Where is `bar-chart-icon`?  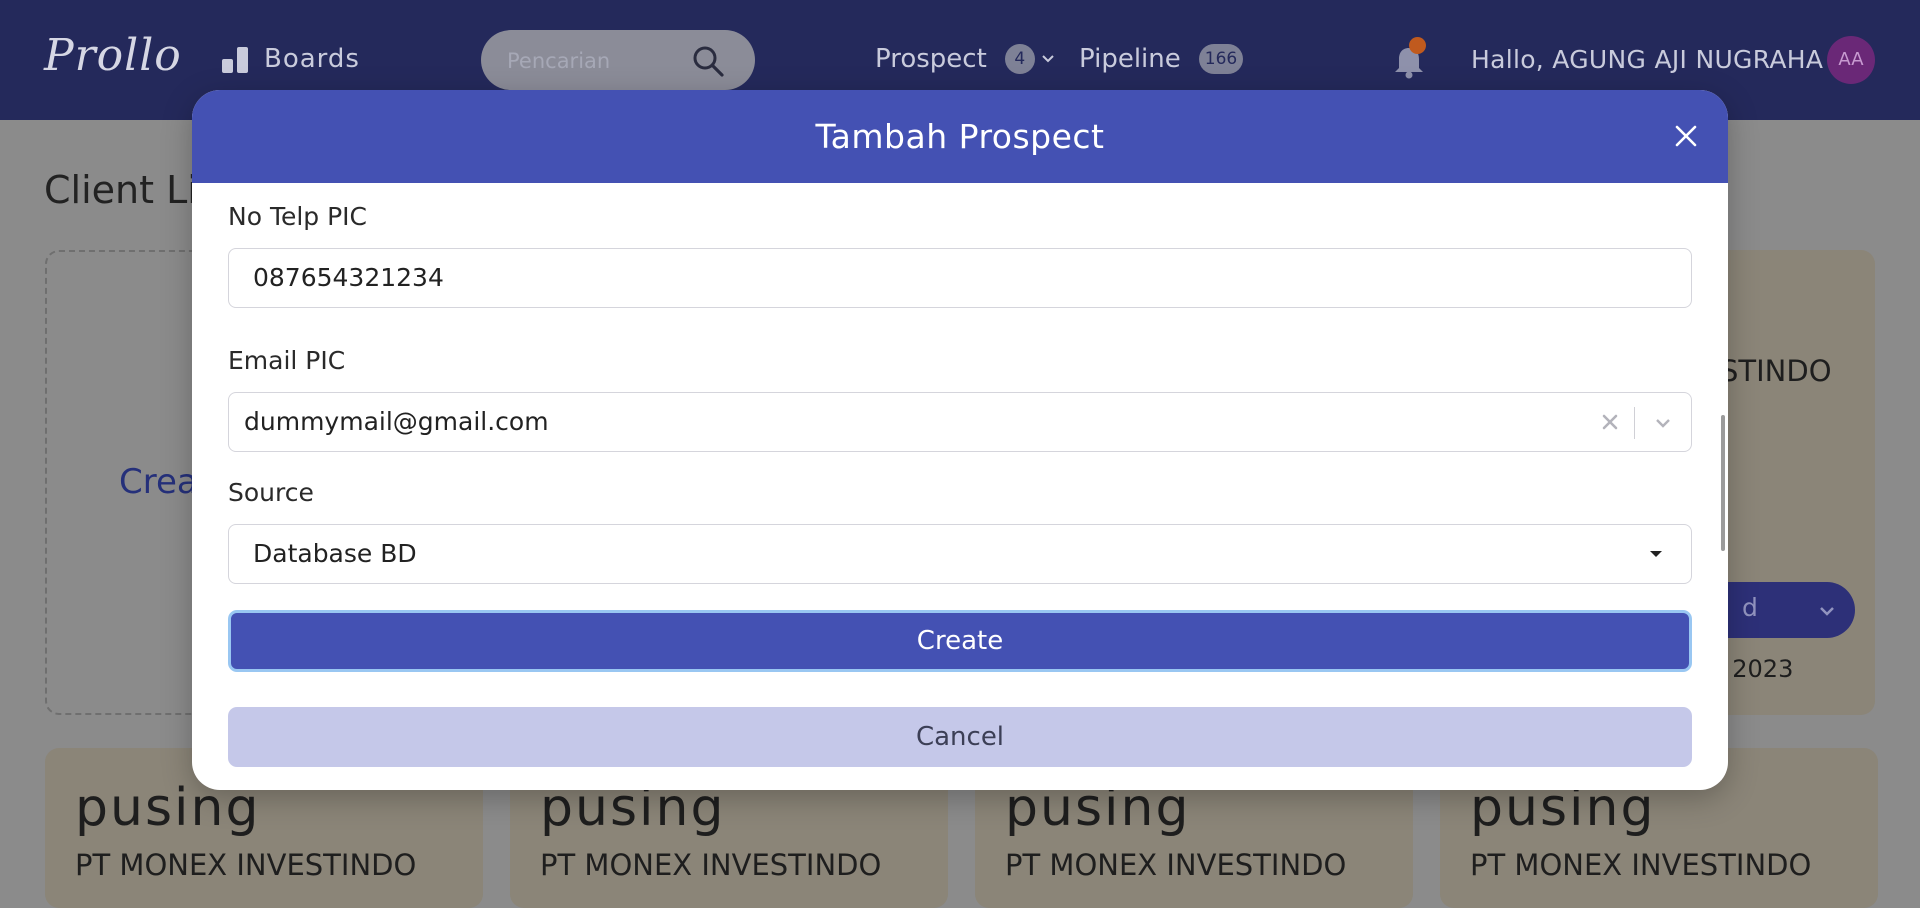
bar-chart-icon is located at coordinates (236, 59).